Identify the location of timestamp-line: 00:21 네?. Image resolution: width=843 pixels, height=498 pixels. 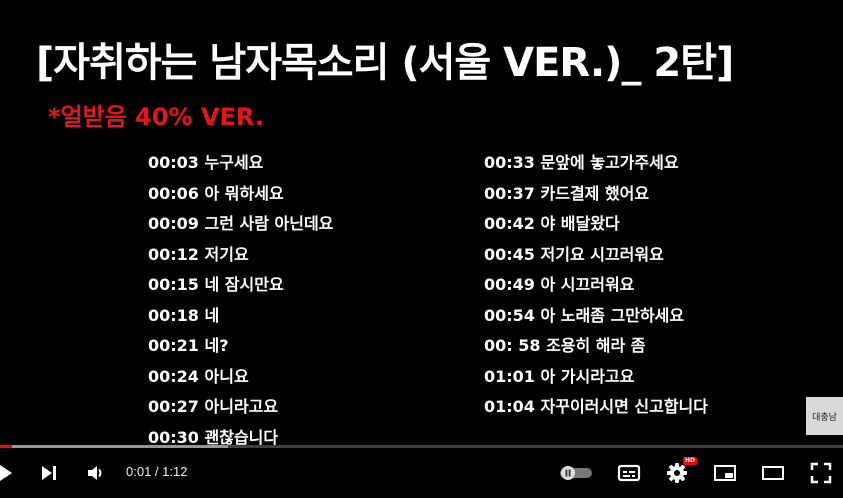
(188, 345).